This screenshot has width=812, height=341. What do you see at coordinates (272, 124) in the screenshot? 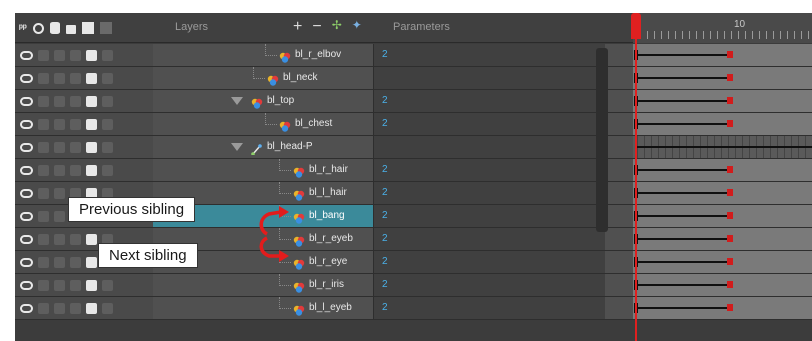
I see `layer-cell: bl_chest+` at bounding box center [272, 124].